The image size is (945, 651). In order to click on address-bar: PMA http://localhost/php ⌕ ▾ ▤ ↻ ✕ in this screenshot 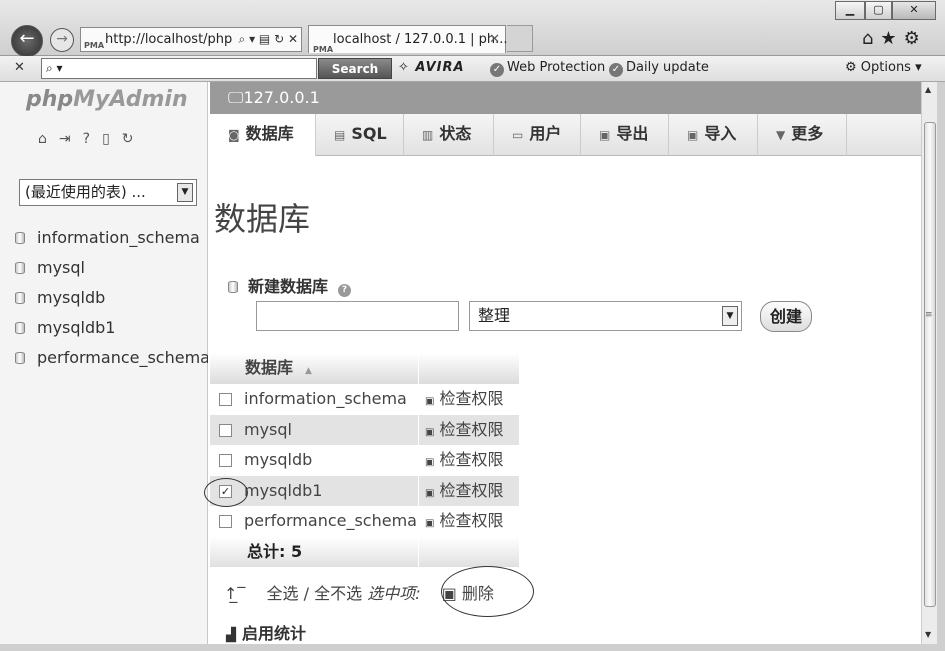, I will do `click(191, 39)`.